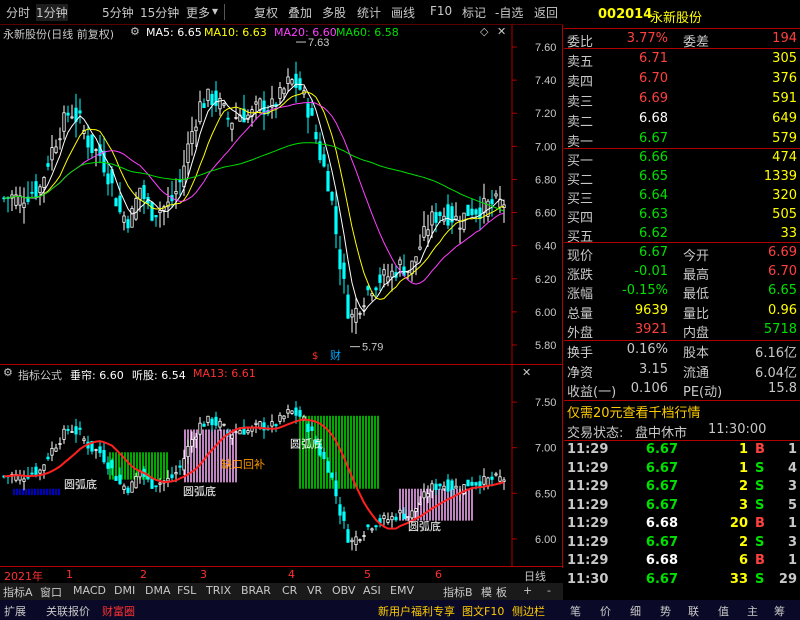  Describe the element at coordinates (314, 590) in the screenshot. I see `tab-vr: VR` at that location.